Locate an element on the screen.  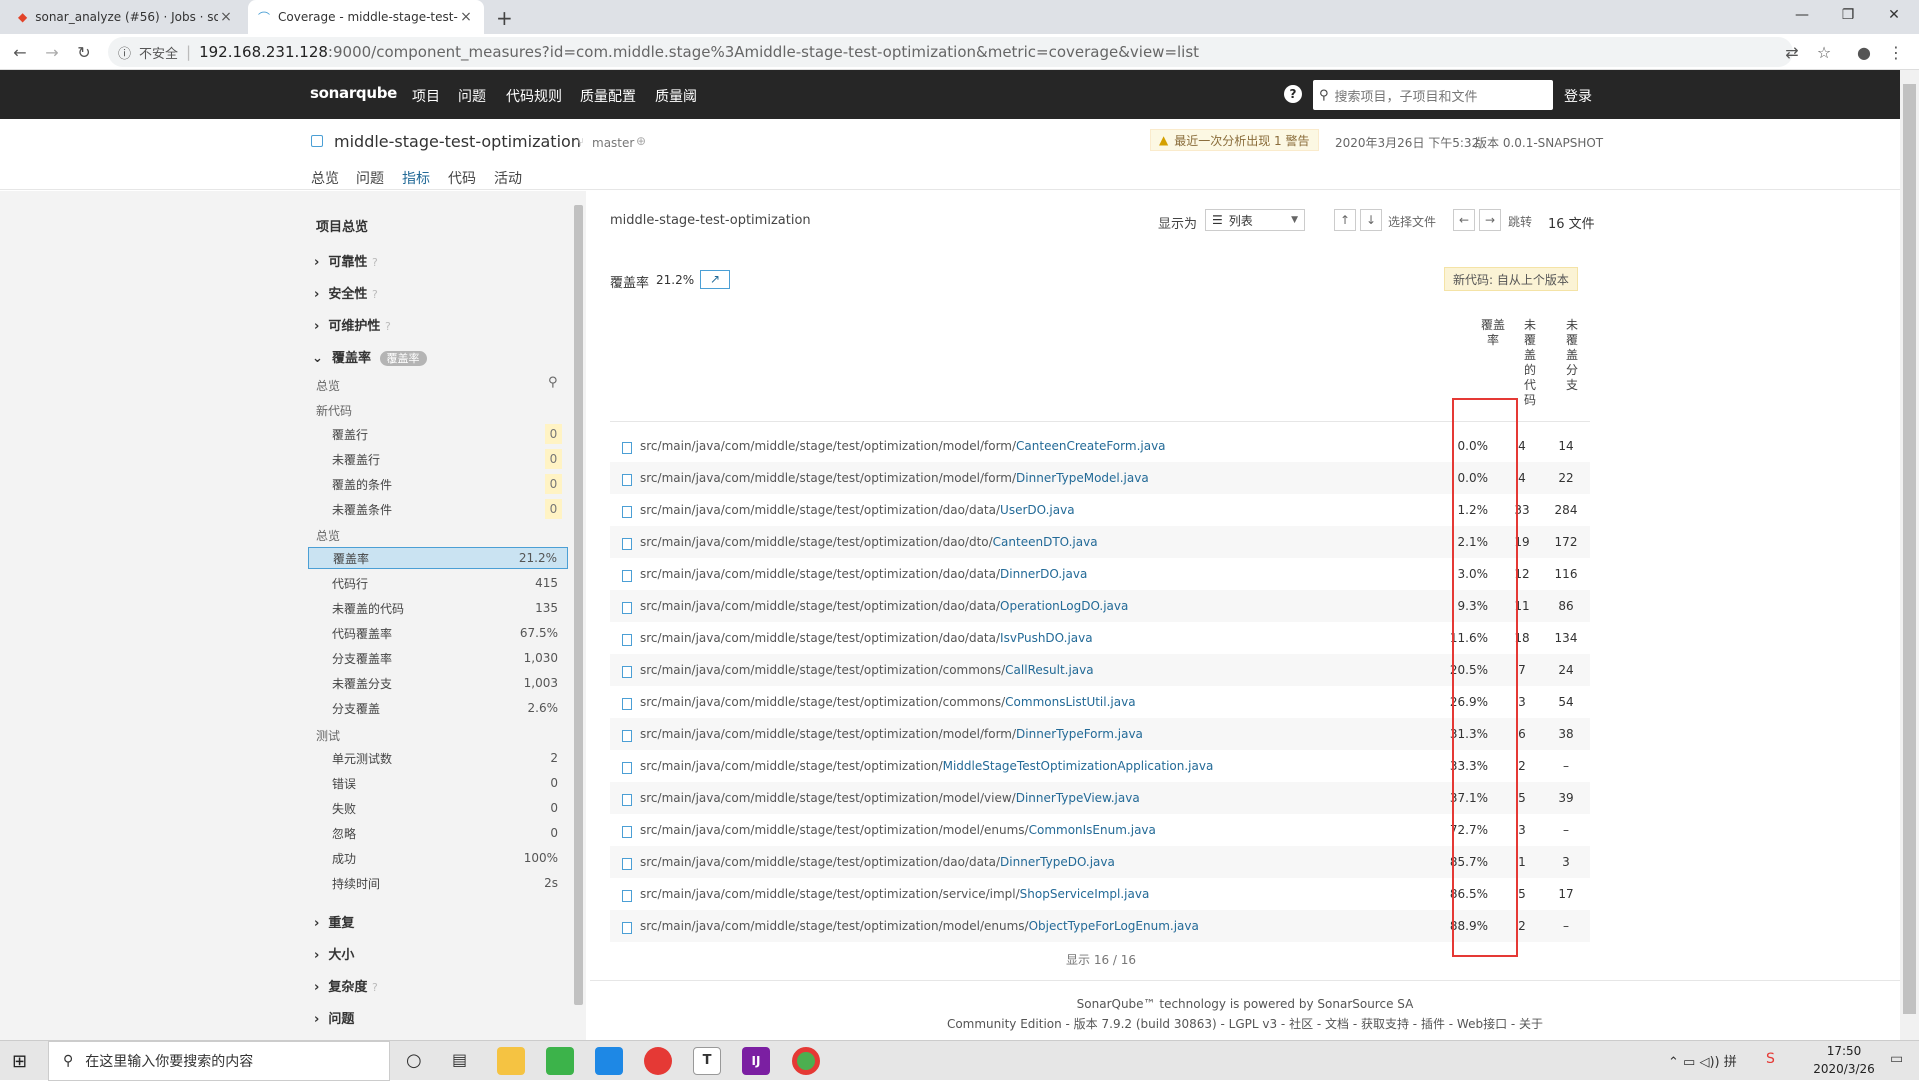
file-name-link: UserDO.java is located at coordinates (1037, 510).